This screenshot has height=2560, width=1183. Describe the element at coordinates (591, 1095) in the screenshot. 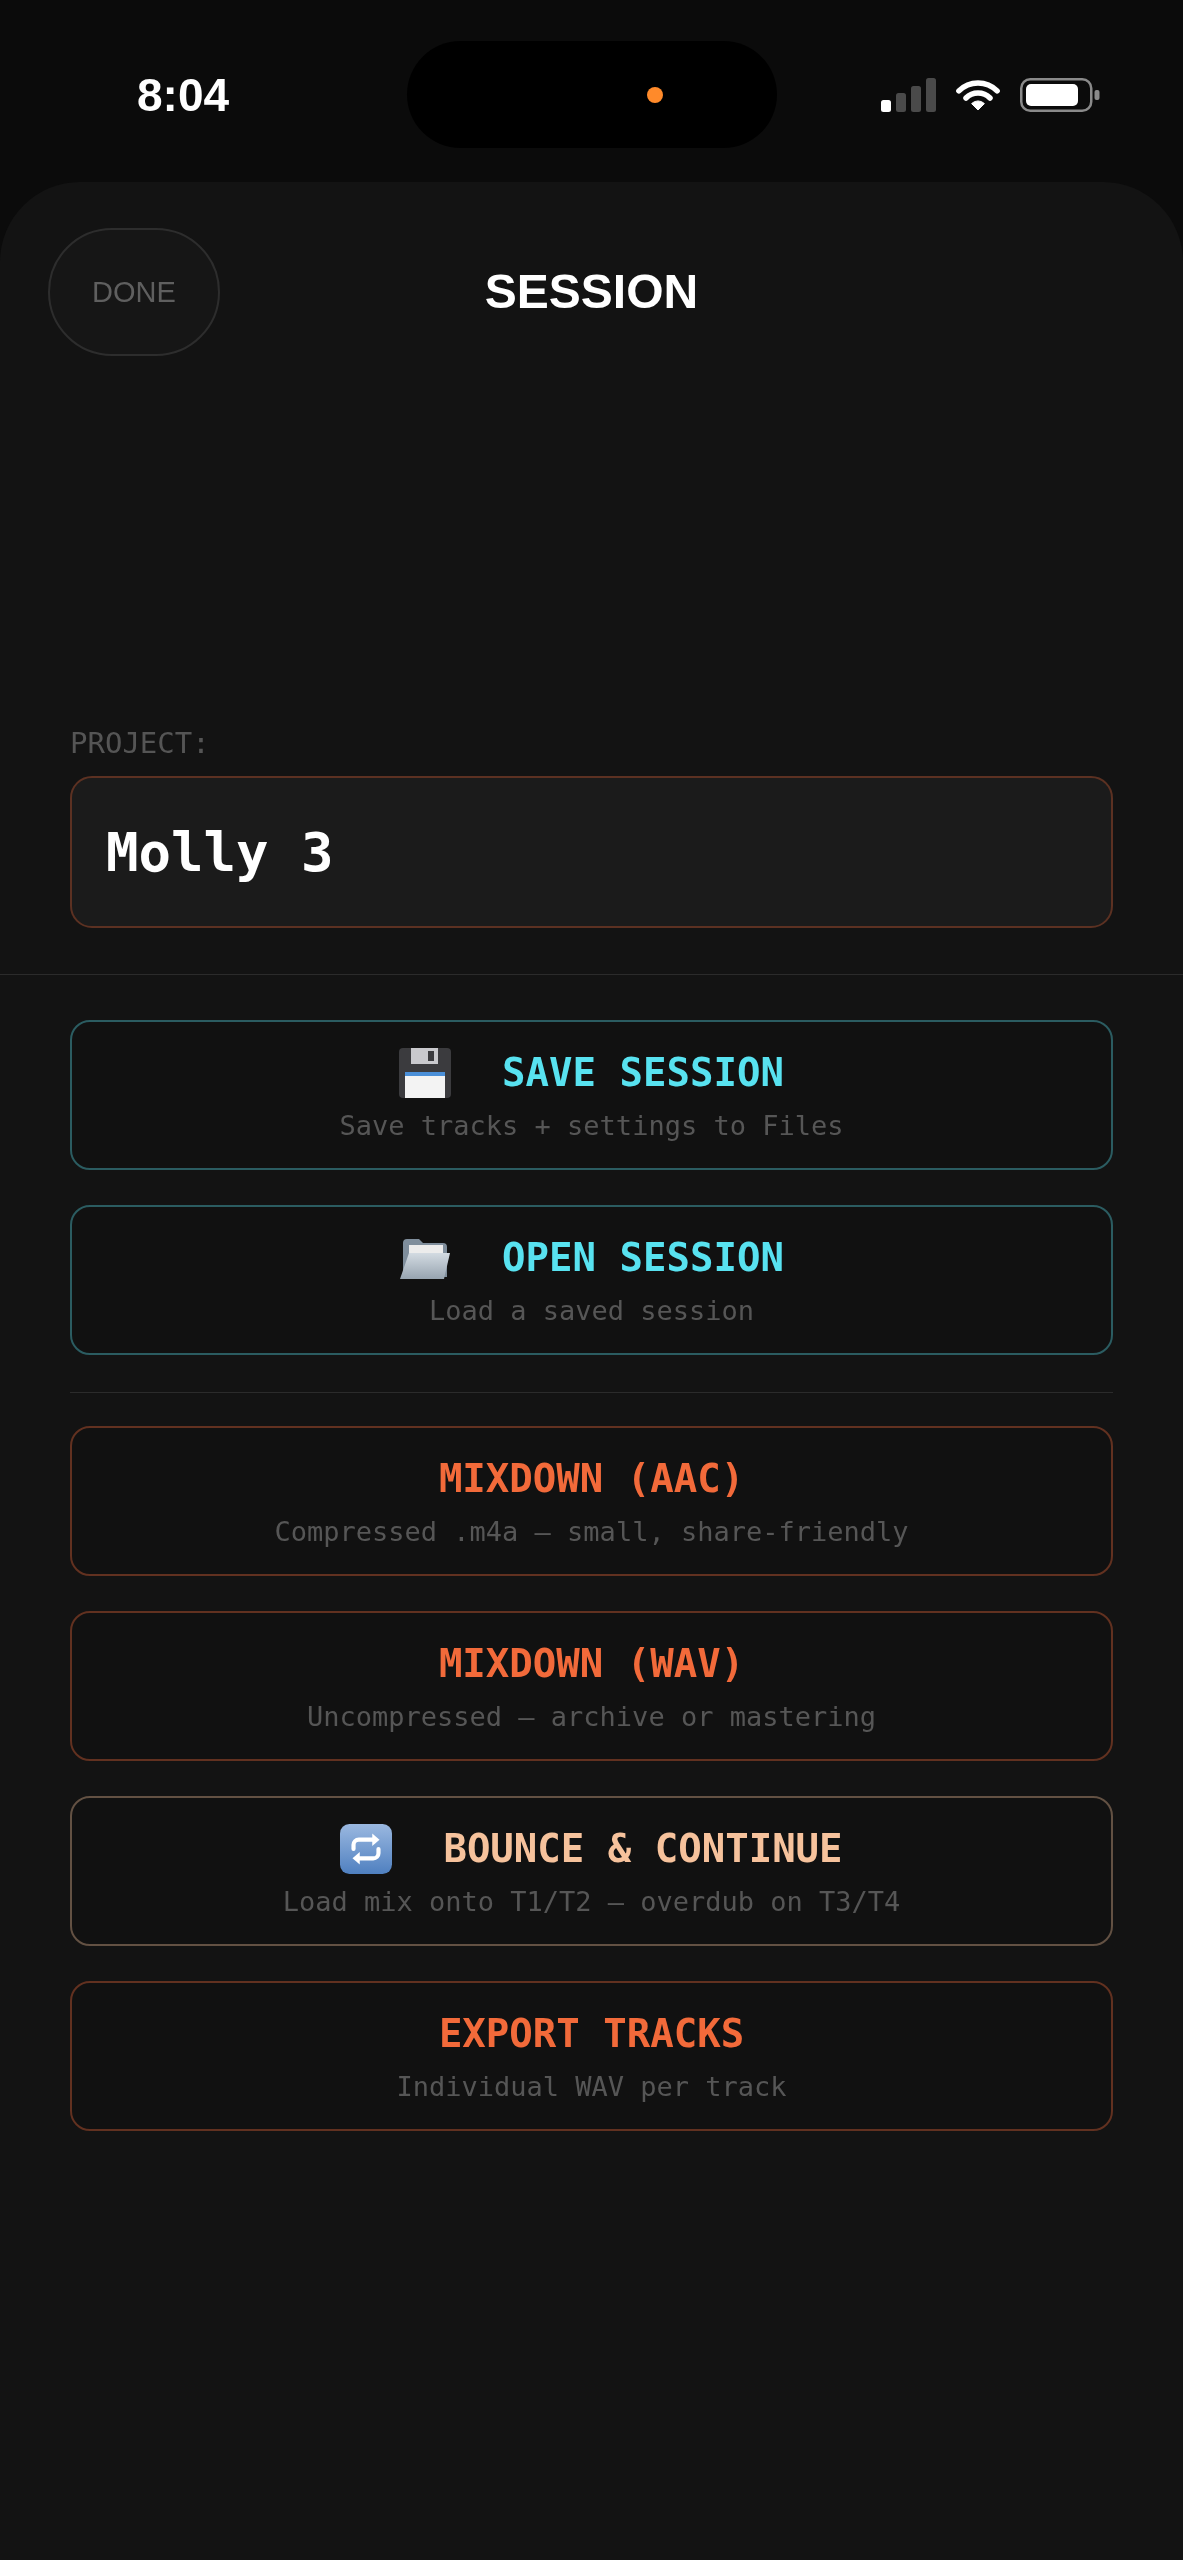

I see `save-button: SAVE SESSION Save tracks + settings to Files` at that location.